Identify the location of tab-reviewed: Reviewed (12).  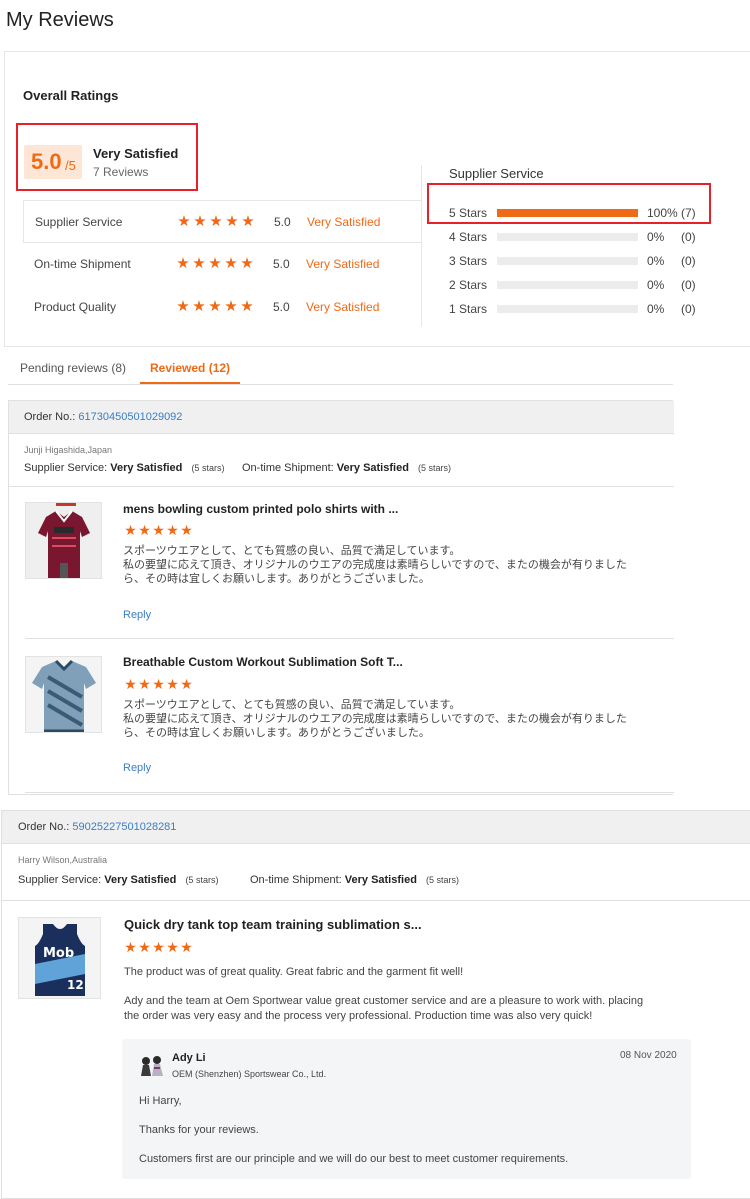
(190, 368).